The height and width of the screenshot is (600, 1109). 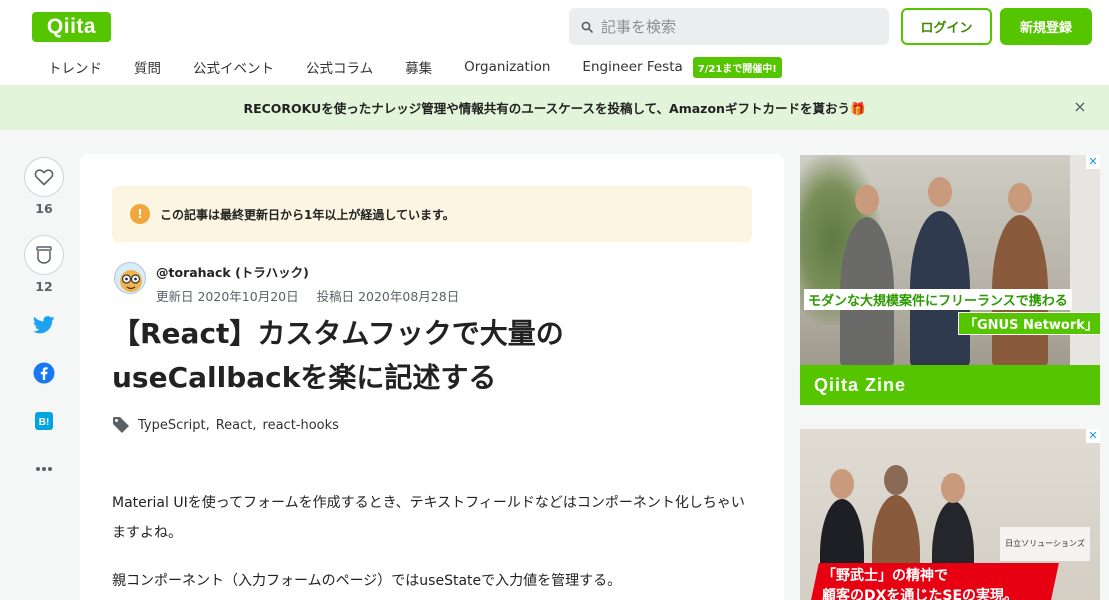 What do you see at coordinates (75, 67) in the screenshot?
I see `nav-item-trend: トレンド` at bounding box center [75, 67].